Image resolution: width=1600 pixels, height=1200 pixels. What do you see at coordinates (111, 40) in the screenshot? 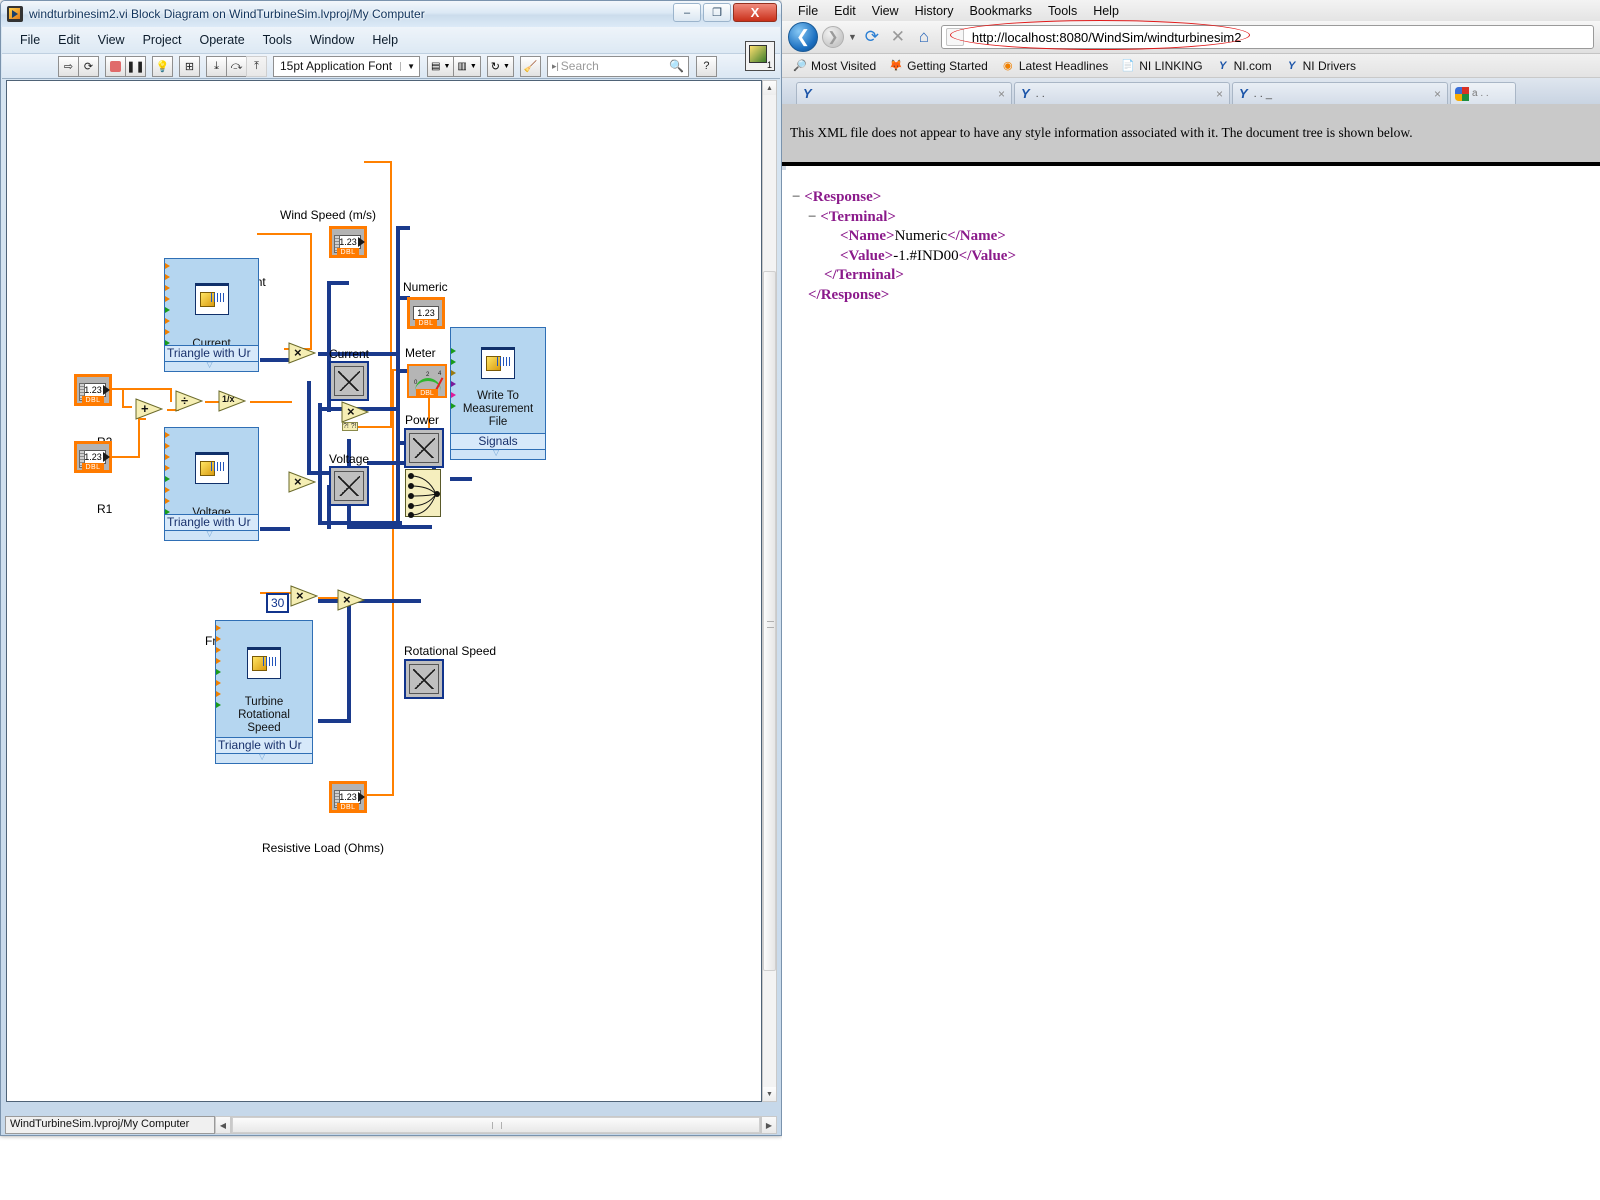
I see `menu-view: View` at bounding box center [111, 40].